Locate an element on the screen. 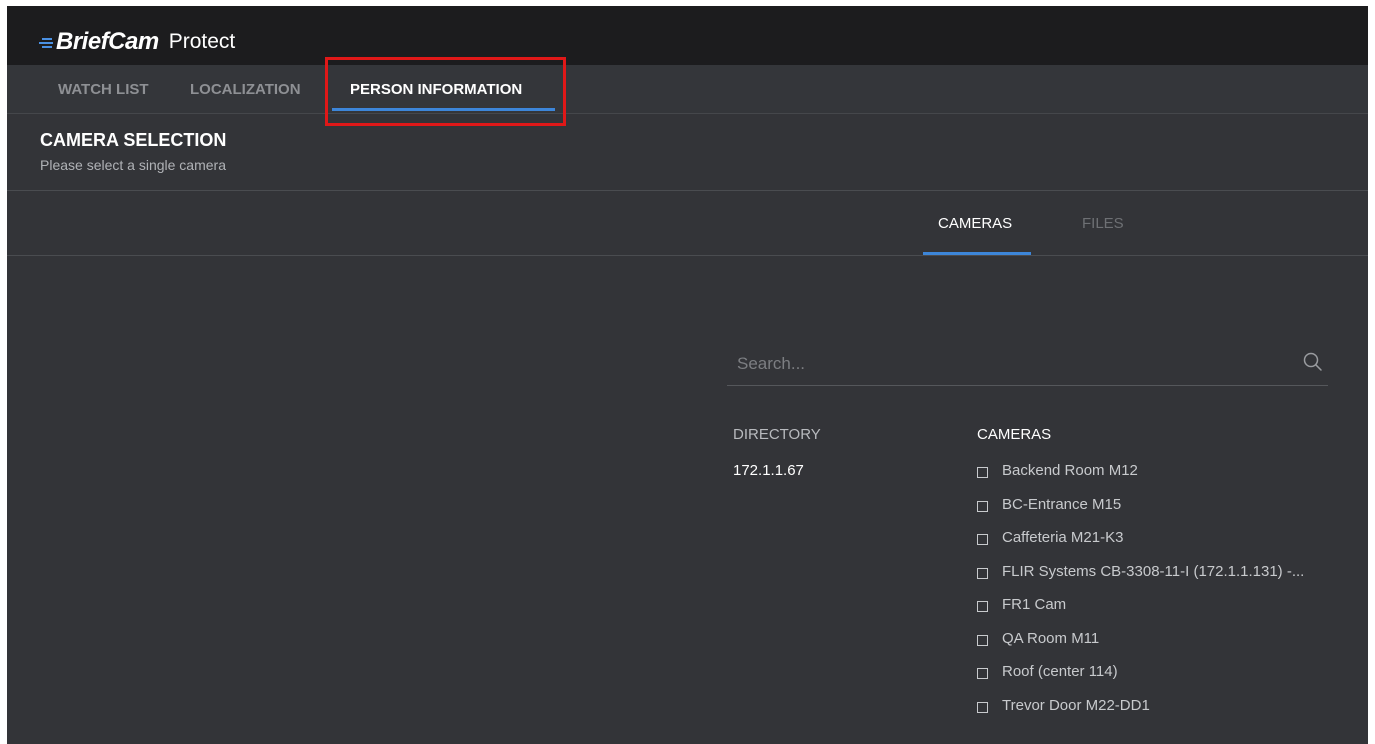  logo-product: Protect is located at coordinates (202, 41).